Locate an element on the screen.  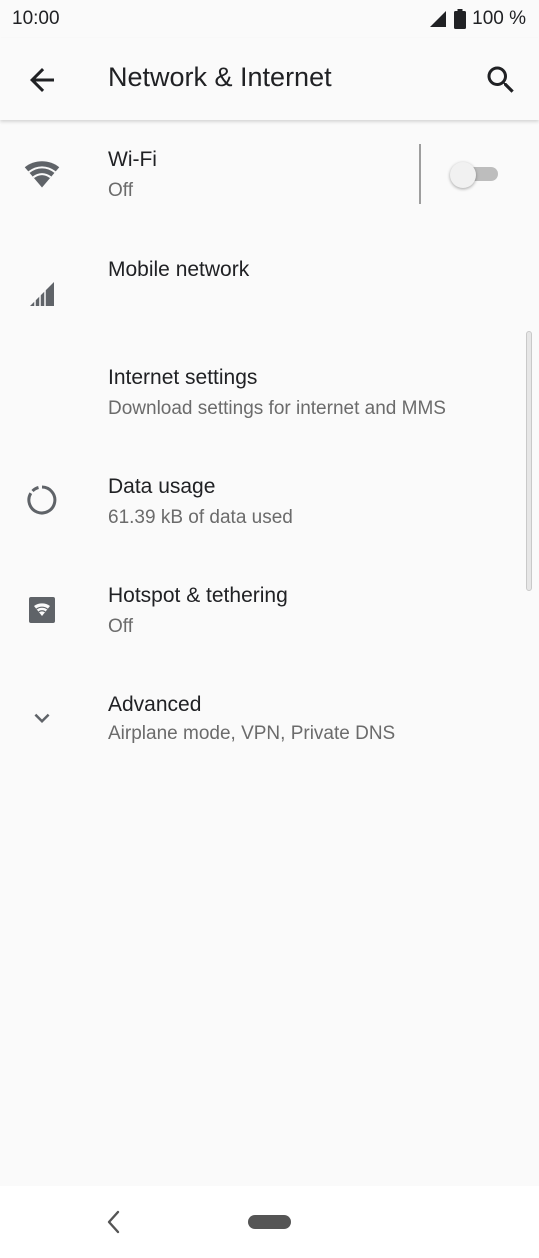
advanced-title: Advanced is located at coordinates (155, 704).